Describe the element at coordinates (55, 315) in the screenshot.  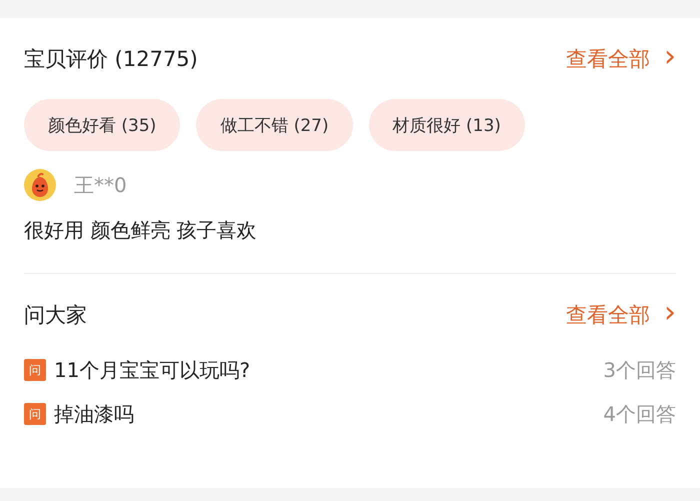
I see `section-title: 问大家` at that location.